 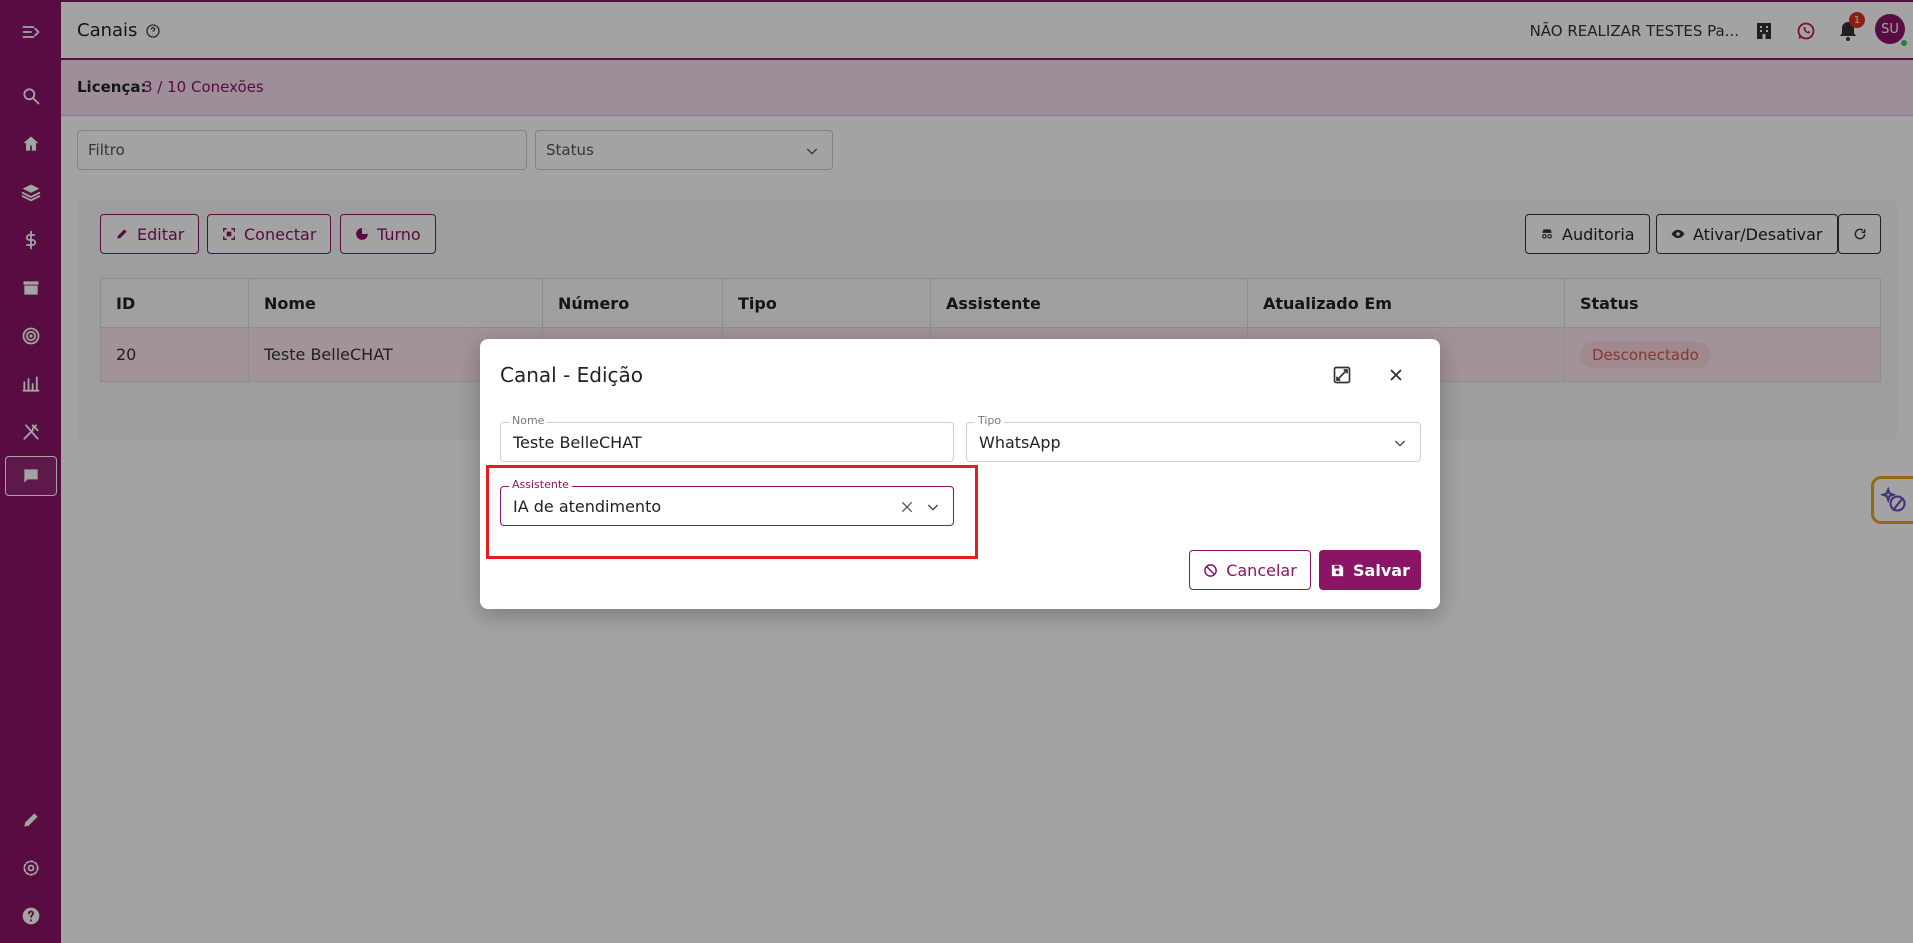 I want to click on save-button: Salvar, so click(x=1370, y=570).